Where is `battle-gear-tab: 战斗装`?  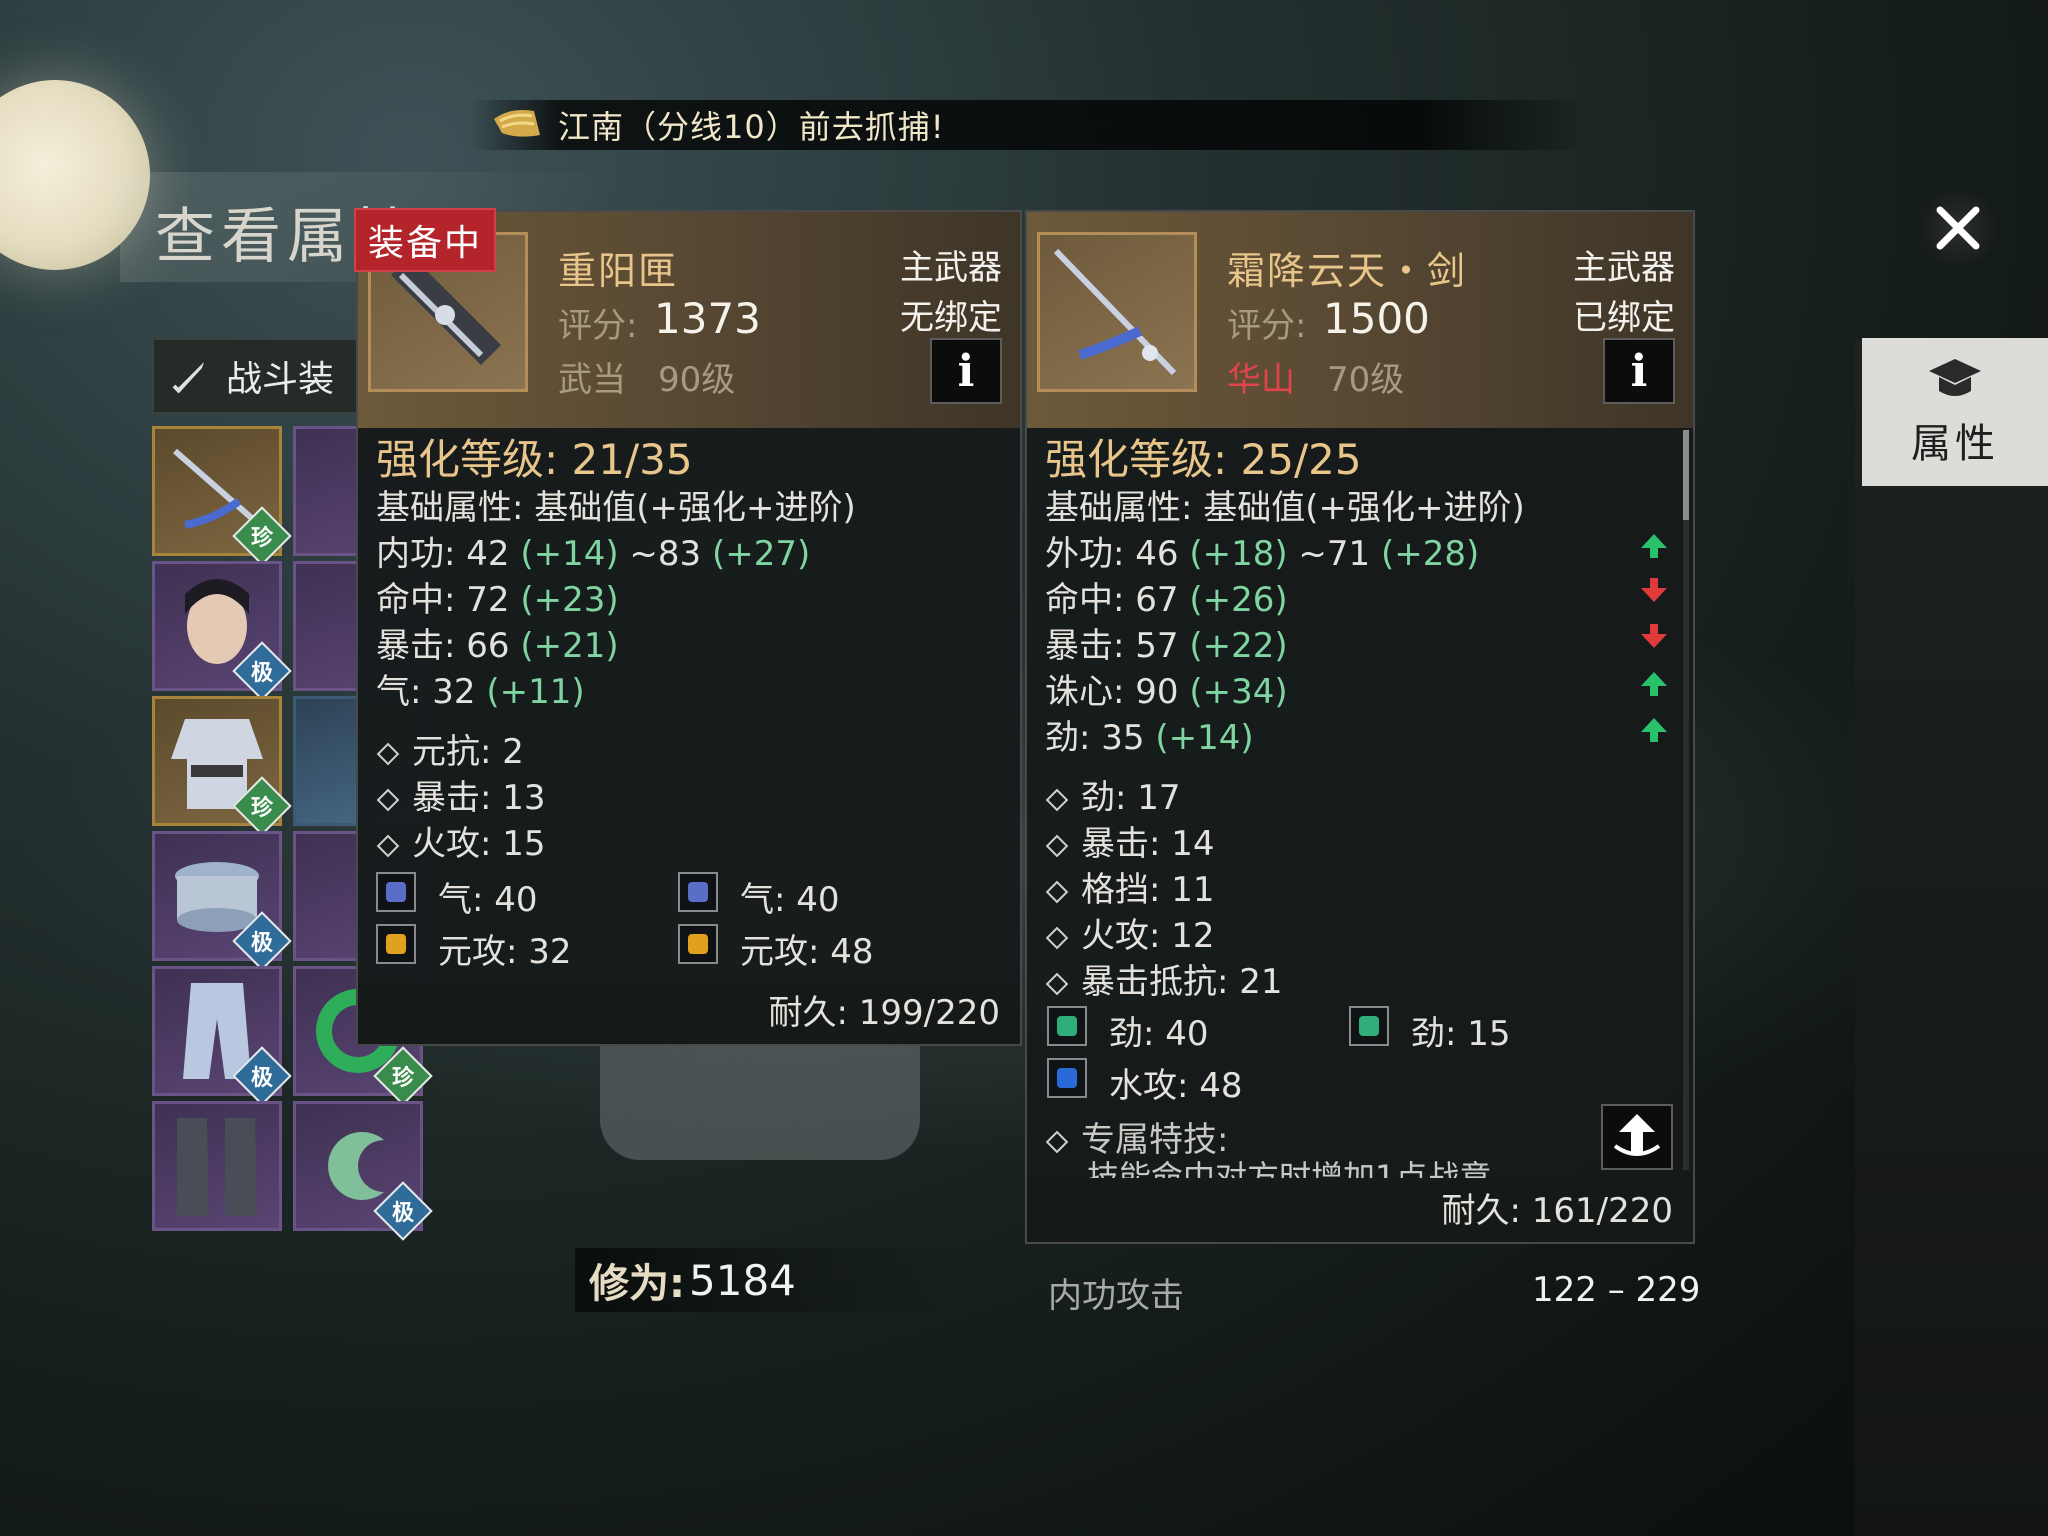
battle-gear-tab: 战斗装 is located at coordinates (257, 376).